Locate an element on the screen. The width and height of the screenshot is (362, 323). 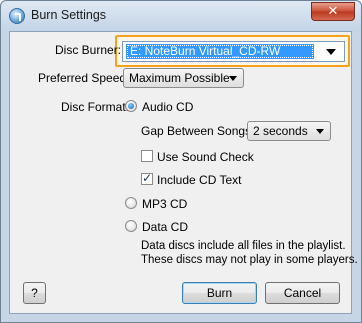
preferred-speed-label: Preferred Speed: is located at coordinates (84, 78).